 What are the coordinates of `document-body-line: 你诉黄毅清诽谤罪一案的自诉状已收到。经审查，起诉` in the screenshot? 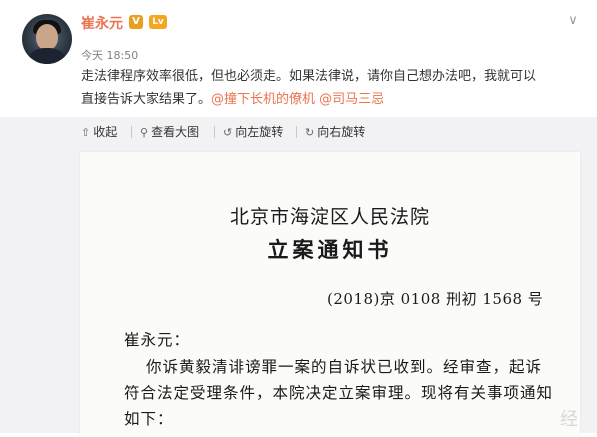 It's located at (344, 367).